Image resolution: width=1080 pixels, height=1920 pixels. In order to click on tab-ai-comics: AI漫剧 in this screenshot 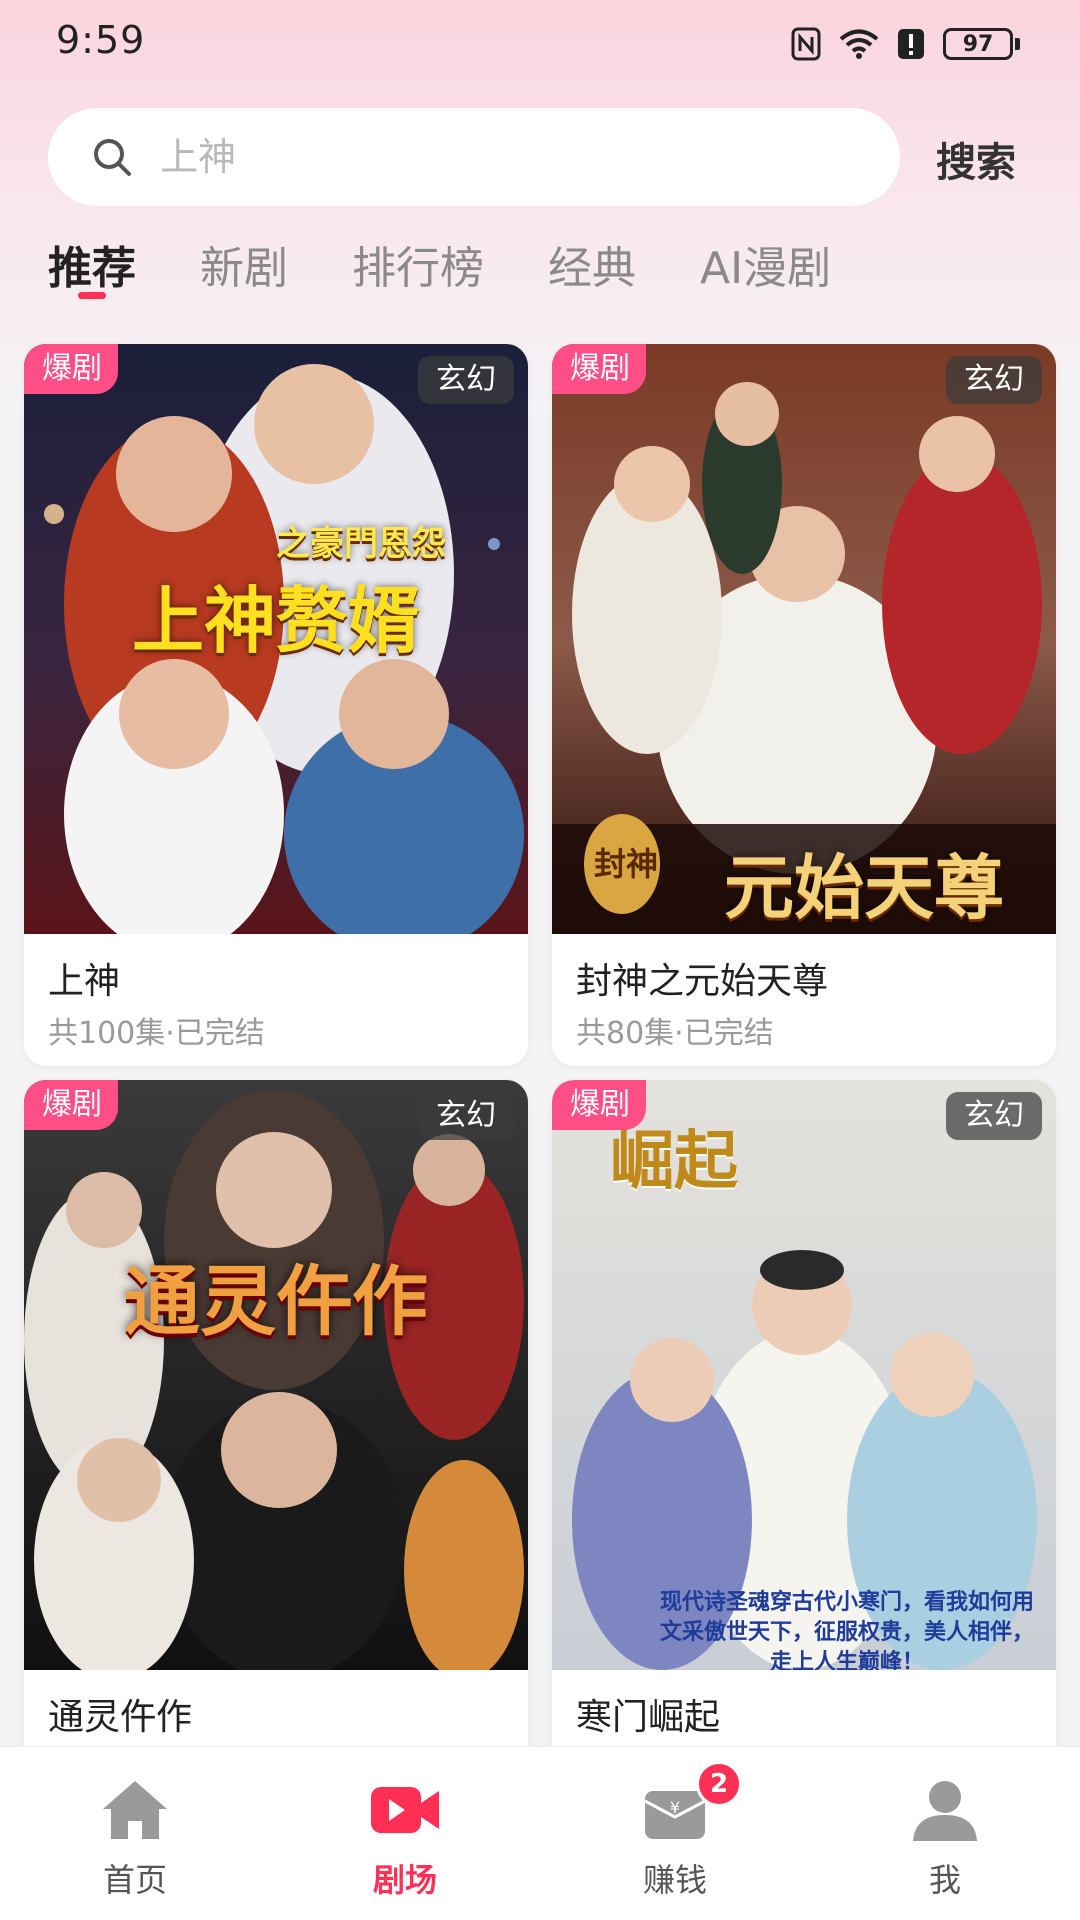, I will do `click(765, 272)`.